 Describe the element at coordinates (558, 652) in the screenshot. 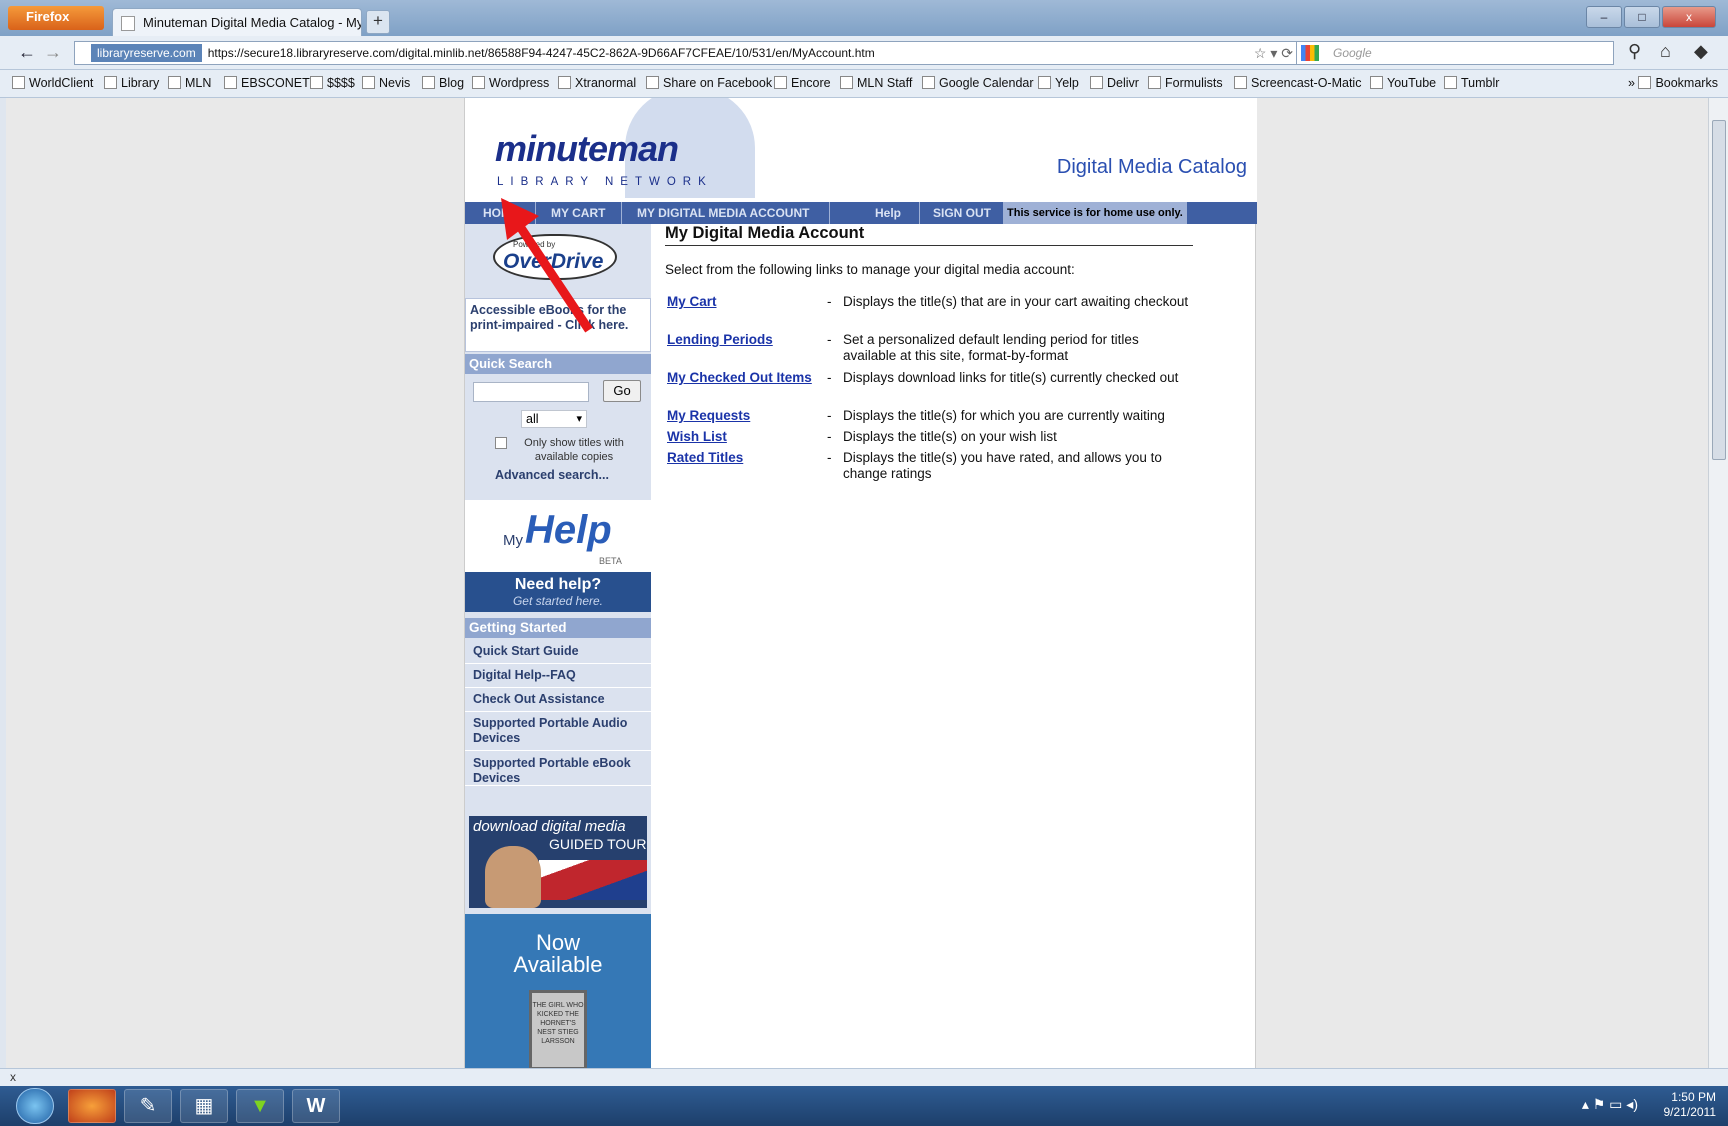

I see `quick-start-guide-link: Quick Start Guide` at that location.